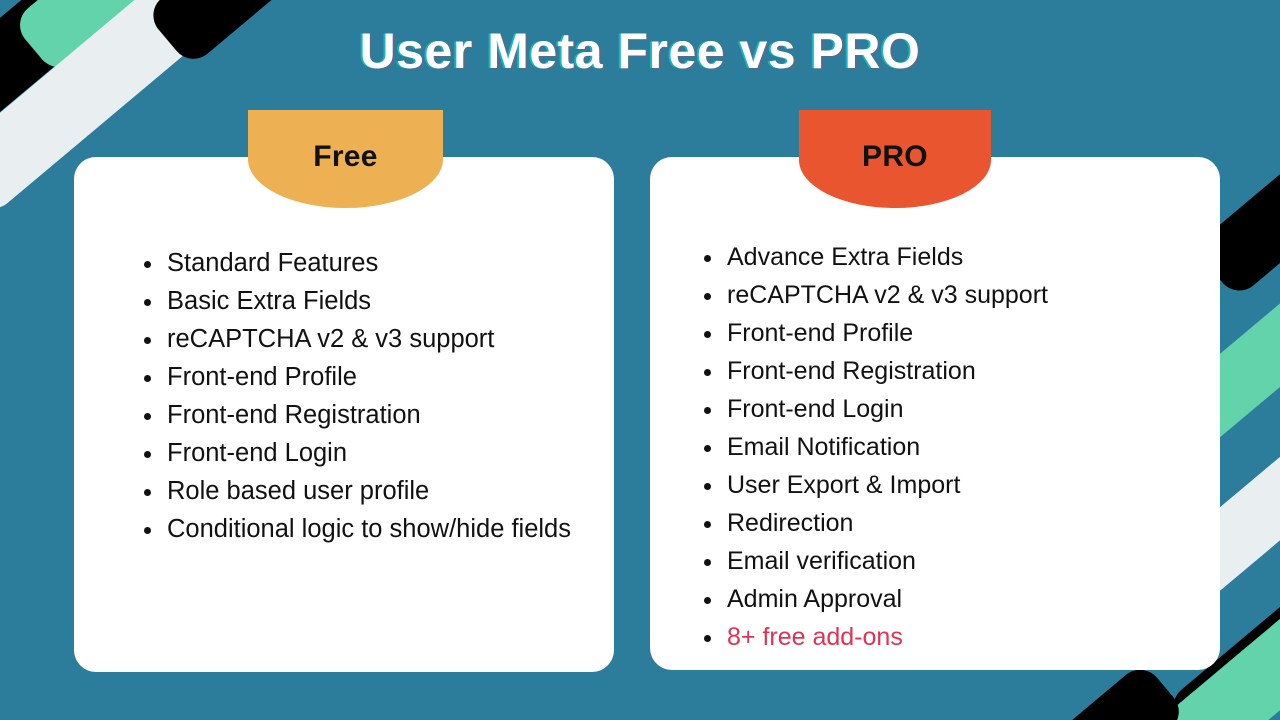 The height and width of the screenshot is (720, 1280). What do you see at coordinates (345, 156) in the screenshot?
I see `free-plan-badge-label: Free` at bounding box center [345, 156].